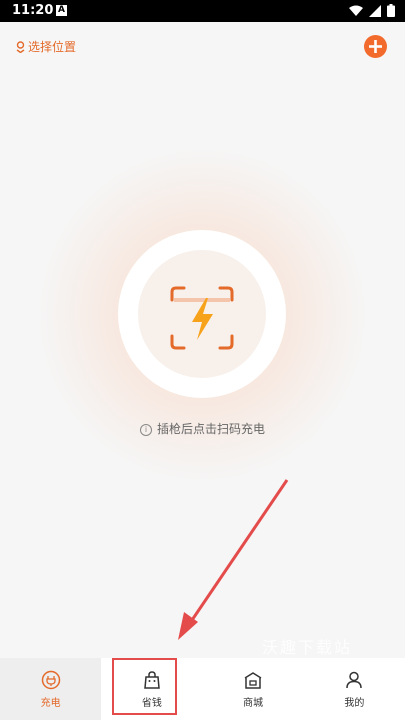 This screenshot has width=405, height=720. I want to click on nav-item-charge-label: 充电, so click(50, 703).